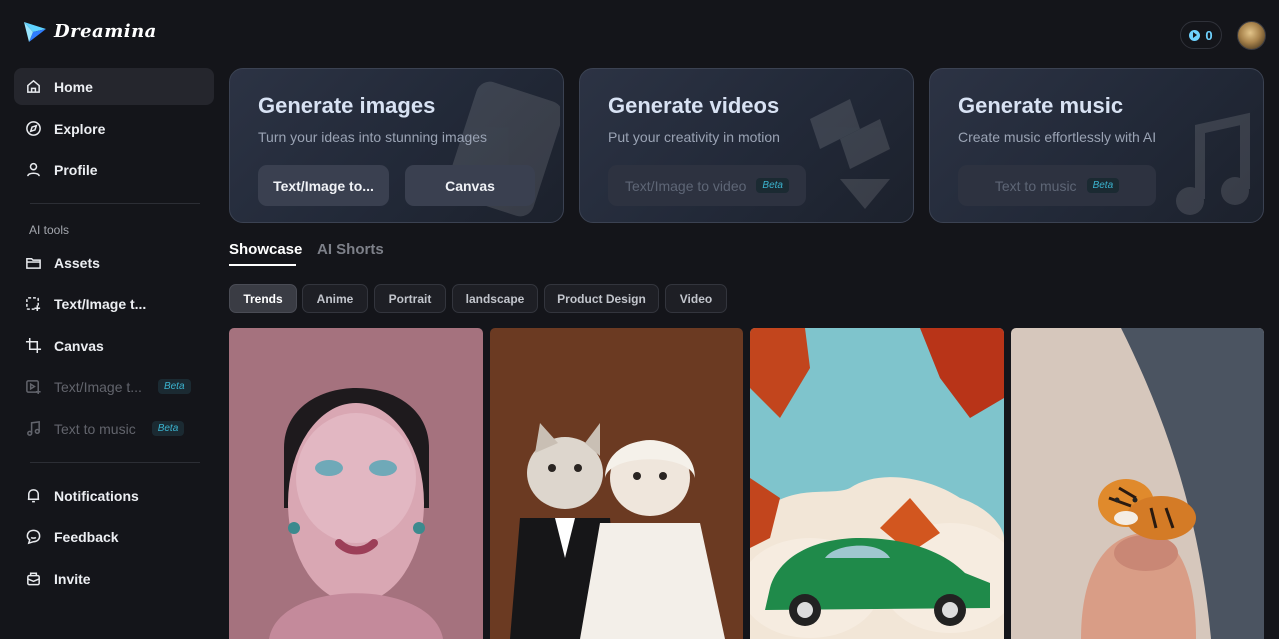 The height and width of the screenshot is (639, 1279). Describe the element at coordinates (1209, 35) in the screenshot. I see `credits-count: 0` at that location.